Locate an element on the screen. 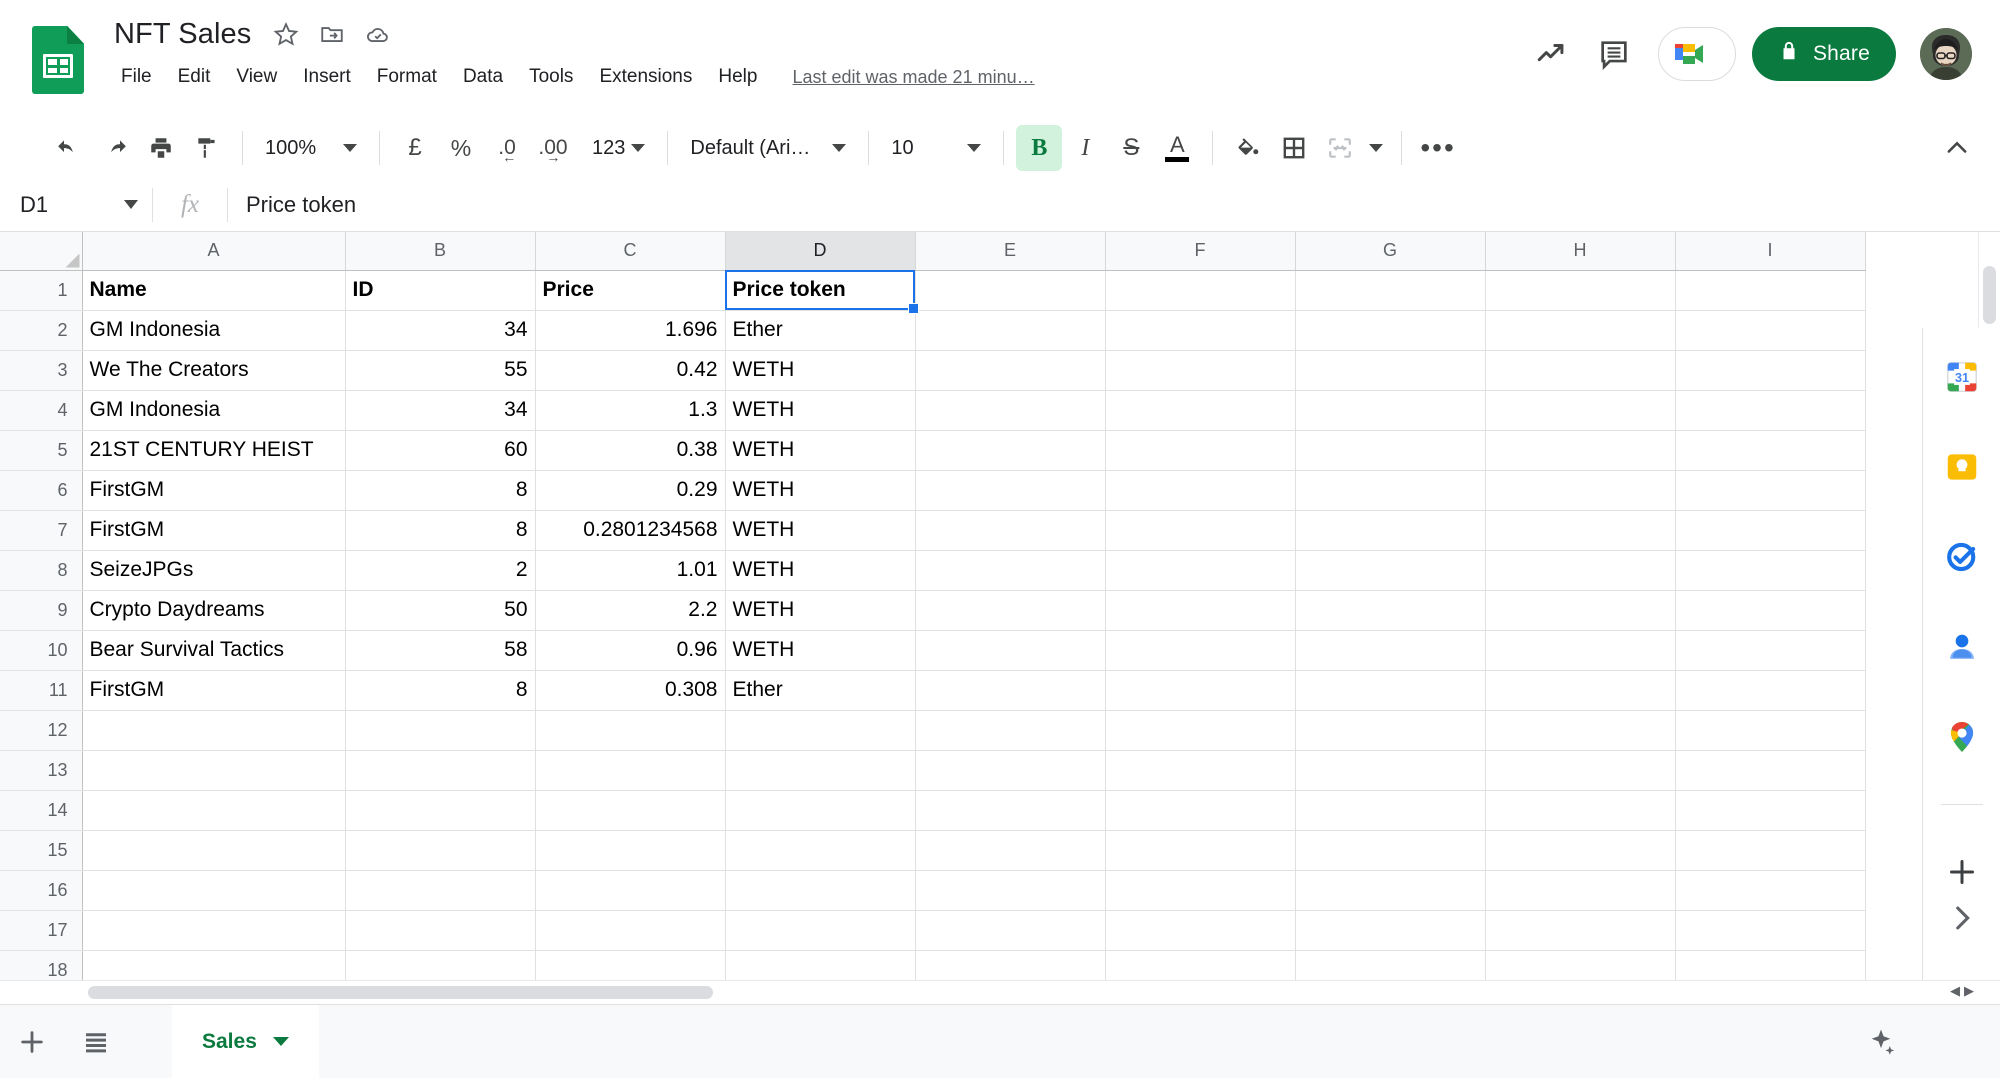 This screenshot has width=2000, height=1078. cell-C14 is located at coordinates (630, 810).